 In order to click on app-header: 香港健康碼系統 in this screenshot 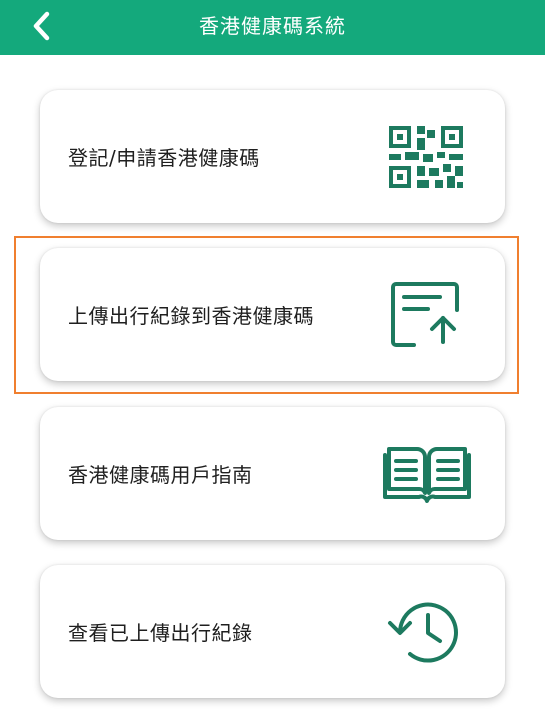, I will do `click(272, 27)`.